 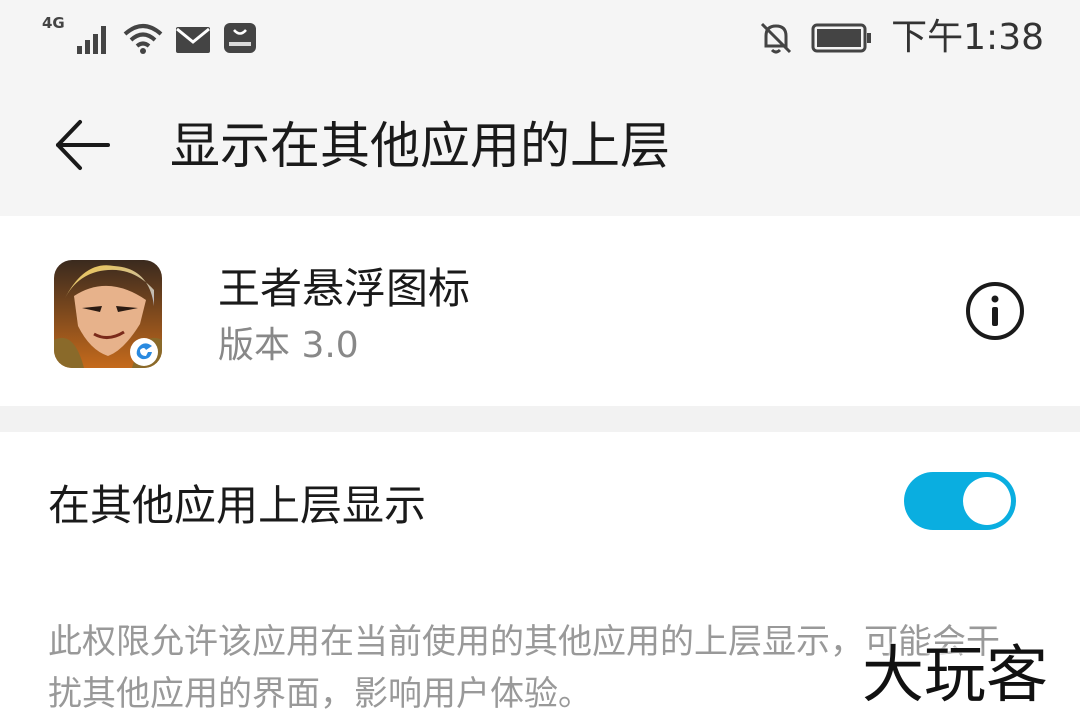 I want to click on status-bar-left: 4G, so click(x=149, y=34).